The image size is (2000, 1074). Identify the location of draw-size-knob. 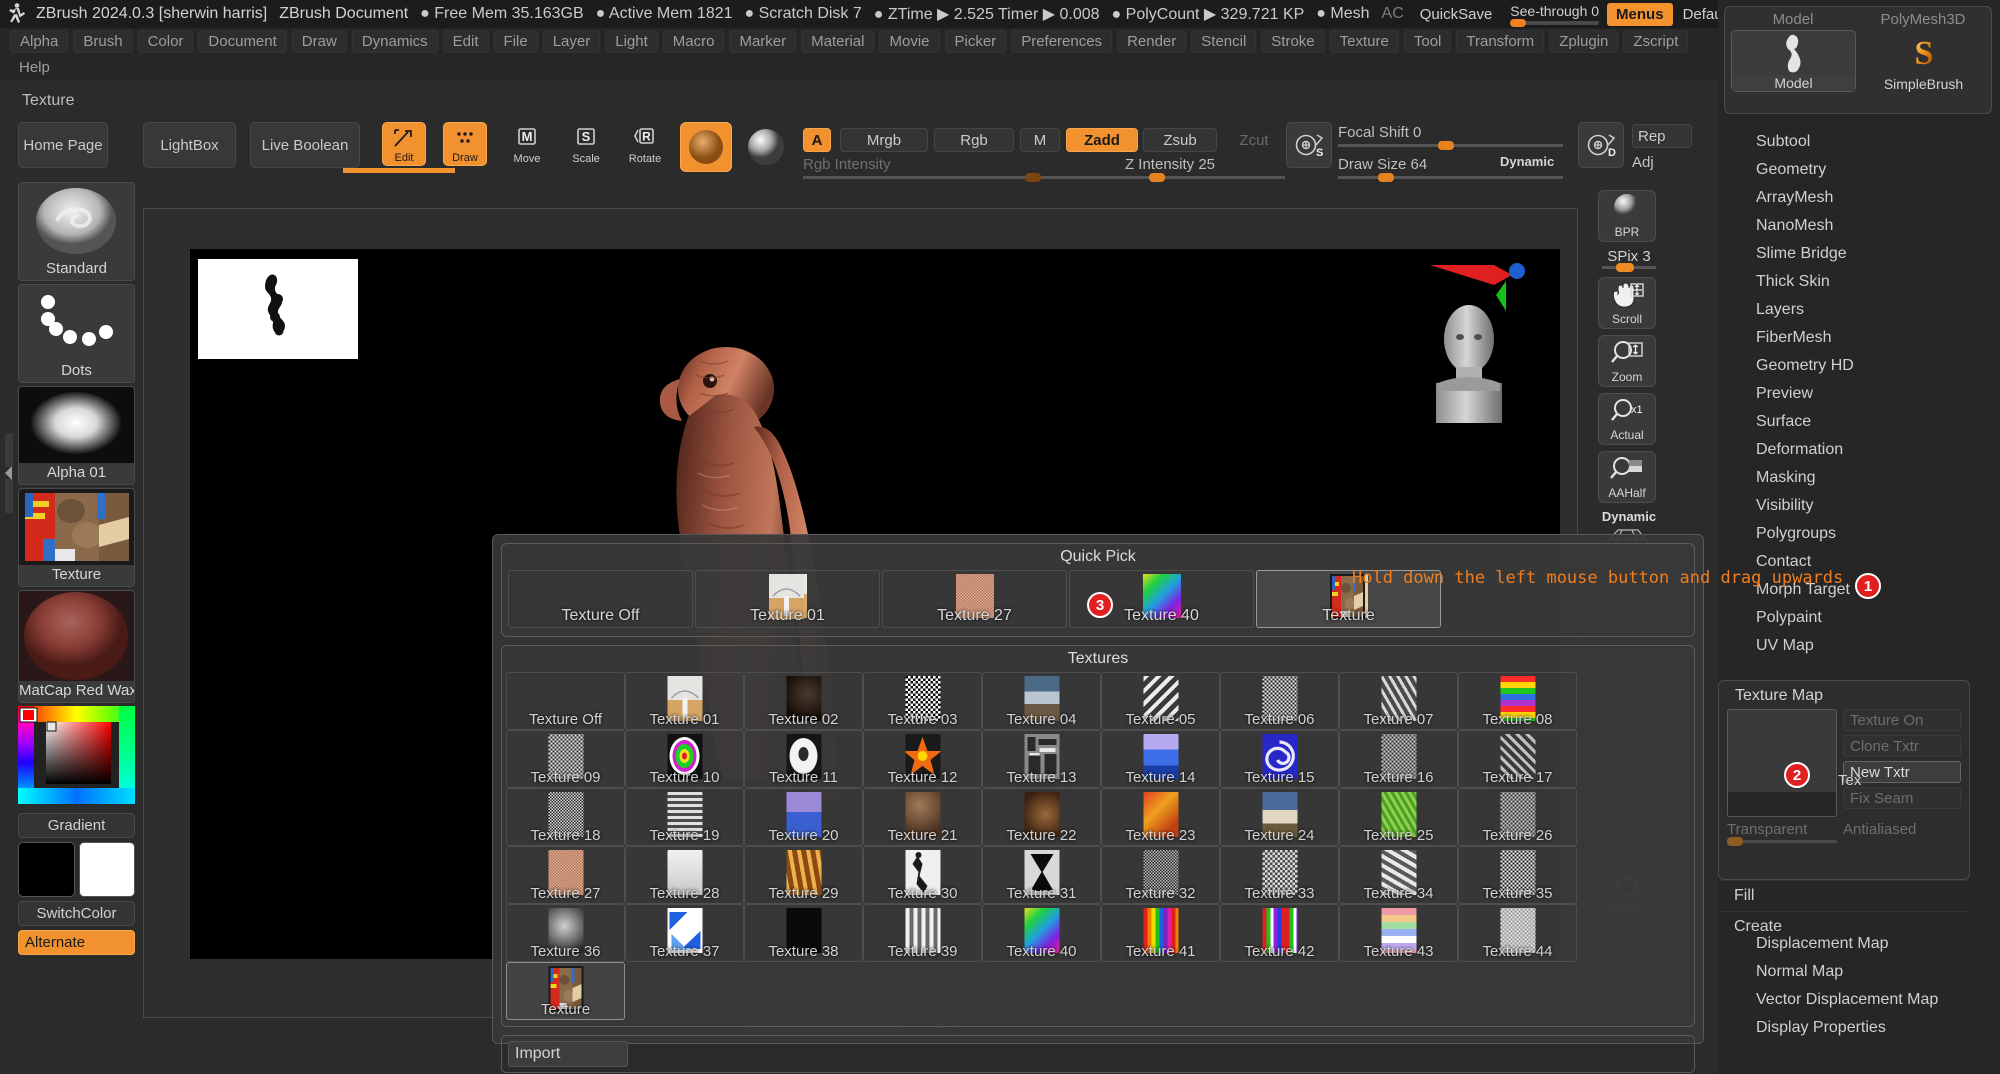
(1386, 177).